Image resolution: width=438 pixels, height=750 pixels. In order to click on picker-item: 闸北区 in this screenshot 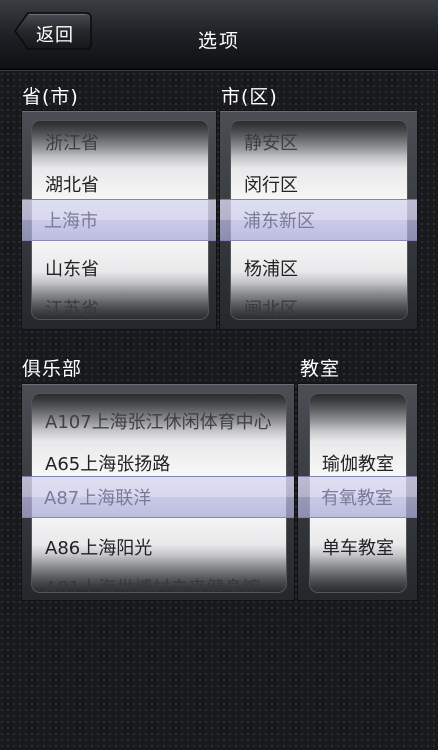, I will do `click(319, 303)`.